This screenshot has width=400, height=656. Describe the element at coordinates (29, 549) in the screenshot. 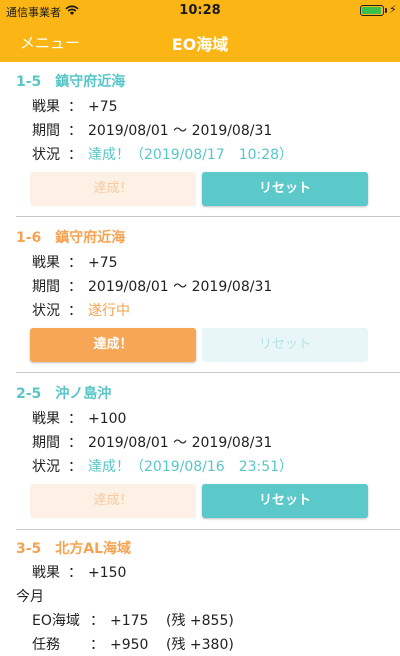

I see `area-code: 3-5` at that location.